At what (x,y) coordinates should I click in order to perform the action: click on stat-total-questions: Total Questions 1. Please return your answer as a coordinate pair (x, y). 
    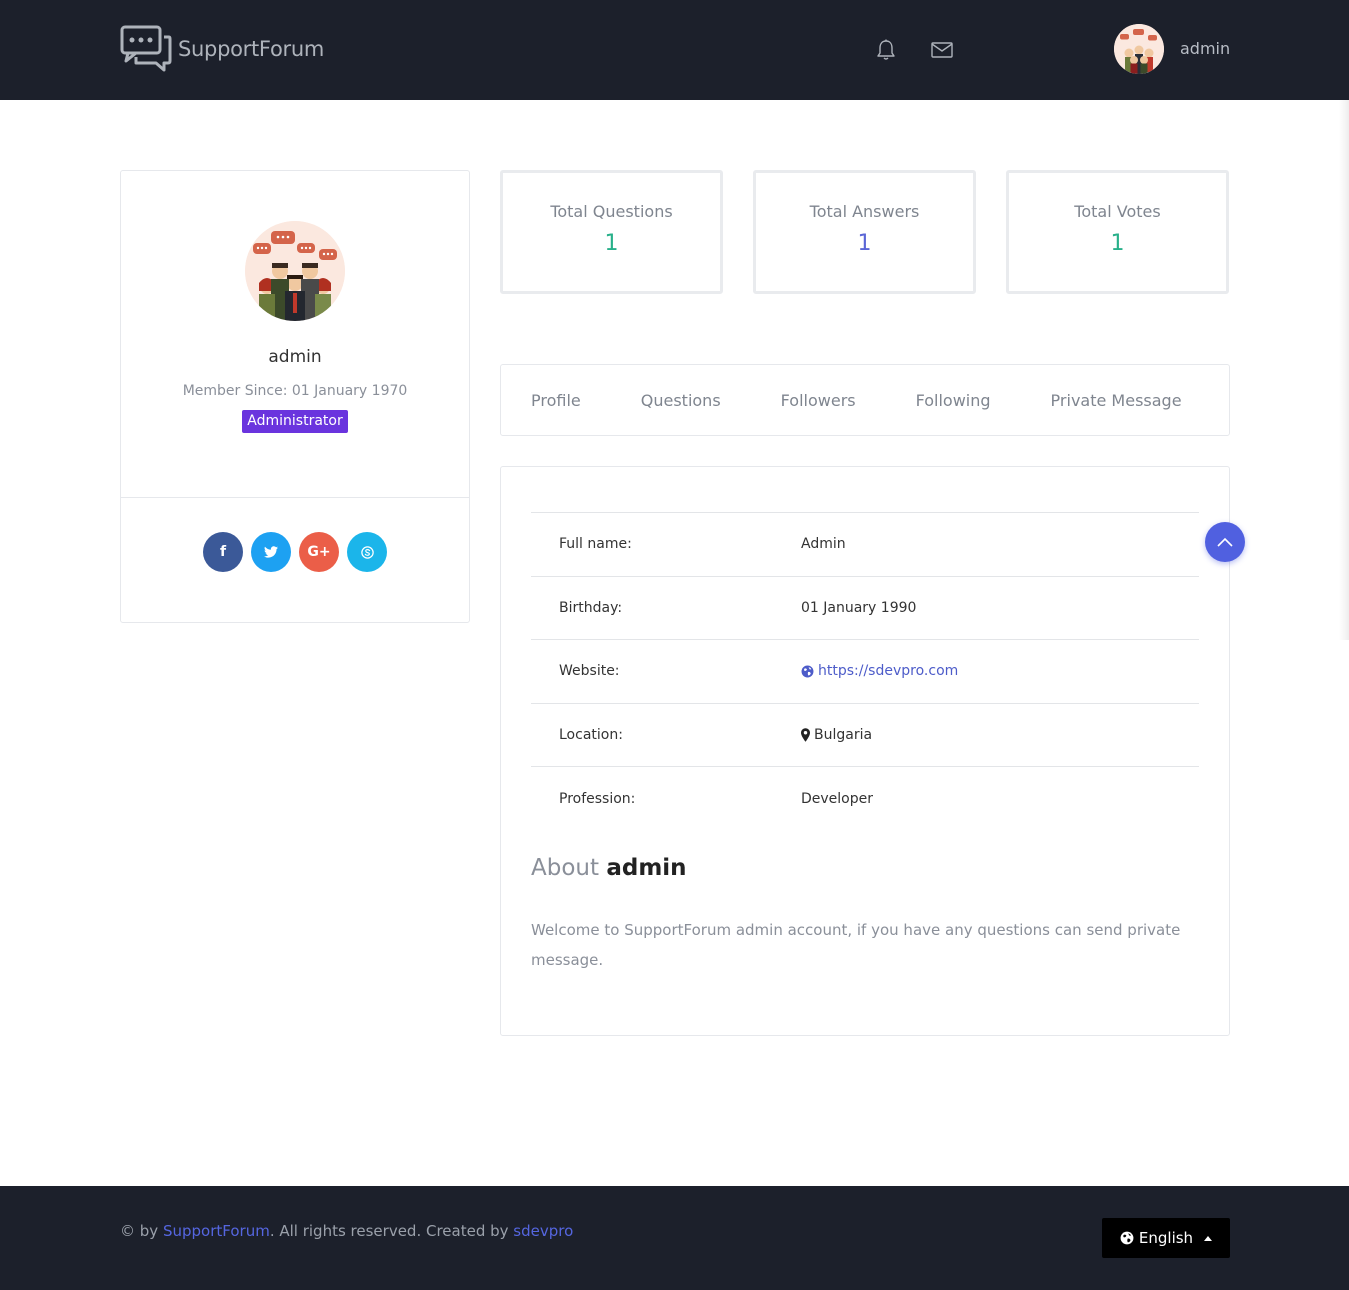
    Looking at the image, I should click on (611, 232).